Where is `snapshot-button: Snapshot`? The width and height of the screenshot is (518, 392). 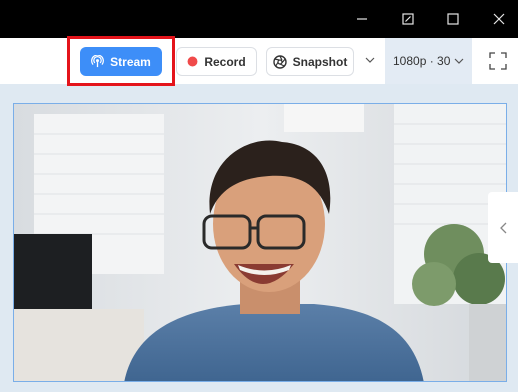
snapshot-button: Snapshot is located at coordinates (310, 61).